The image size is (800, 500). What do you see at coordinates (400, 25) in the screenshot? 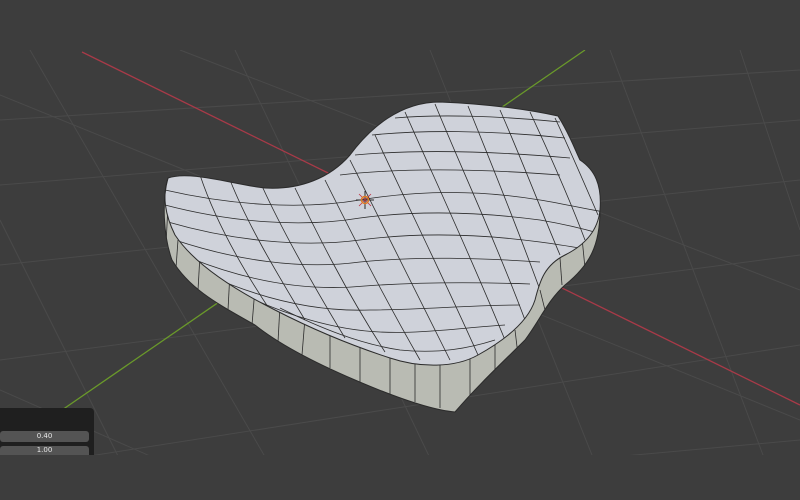
I see `viewport-header-area` at bounding box center [400, 25].